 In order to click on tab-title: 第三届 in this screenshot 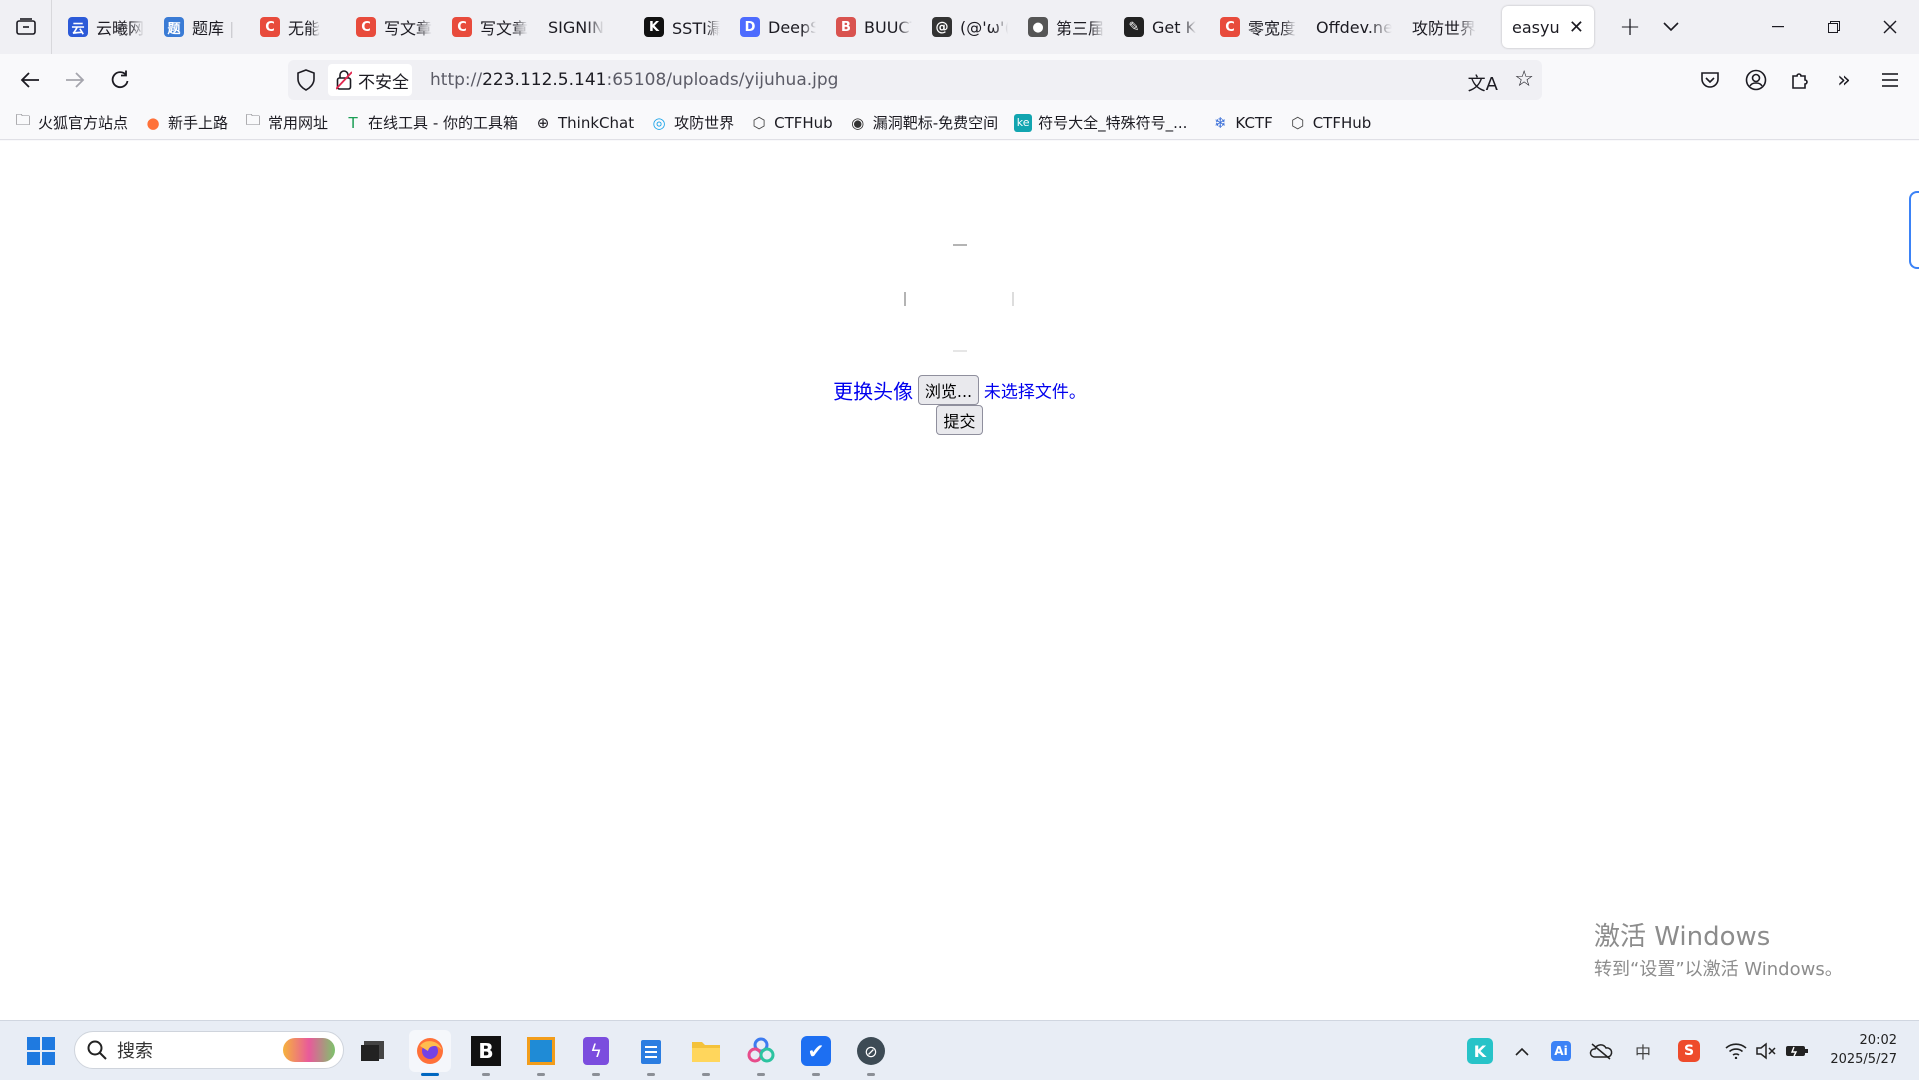, I will do `click(1080, 28)`.